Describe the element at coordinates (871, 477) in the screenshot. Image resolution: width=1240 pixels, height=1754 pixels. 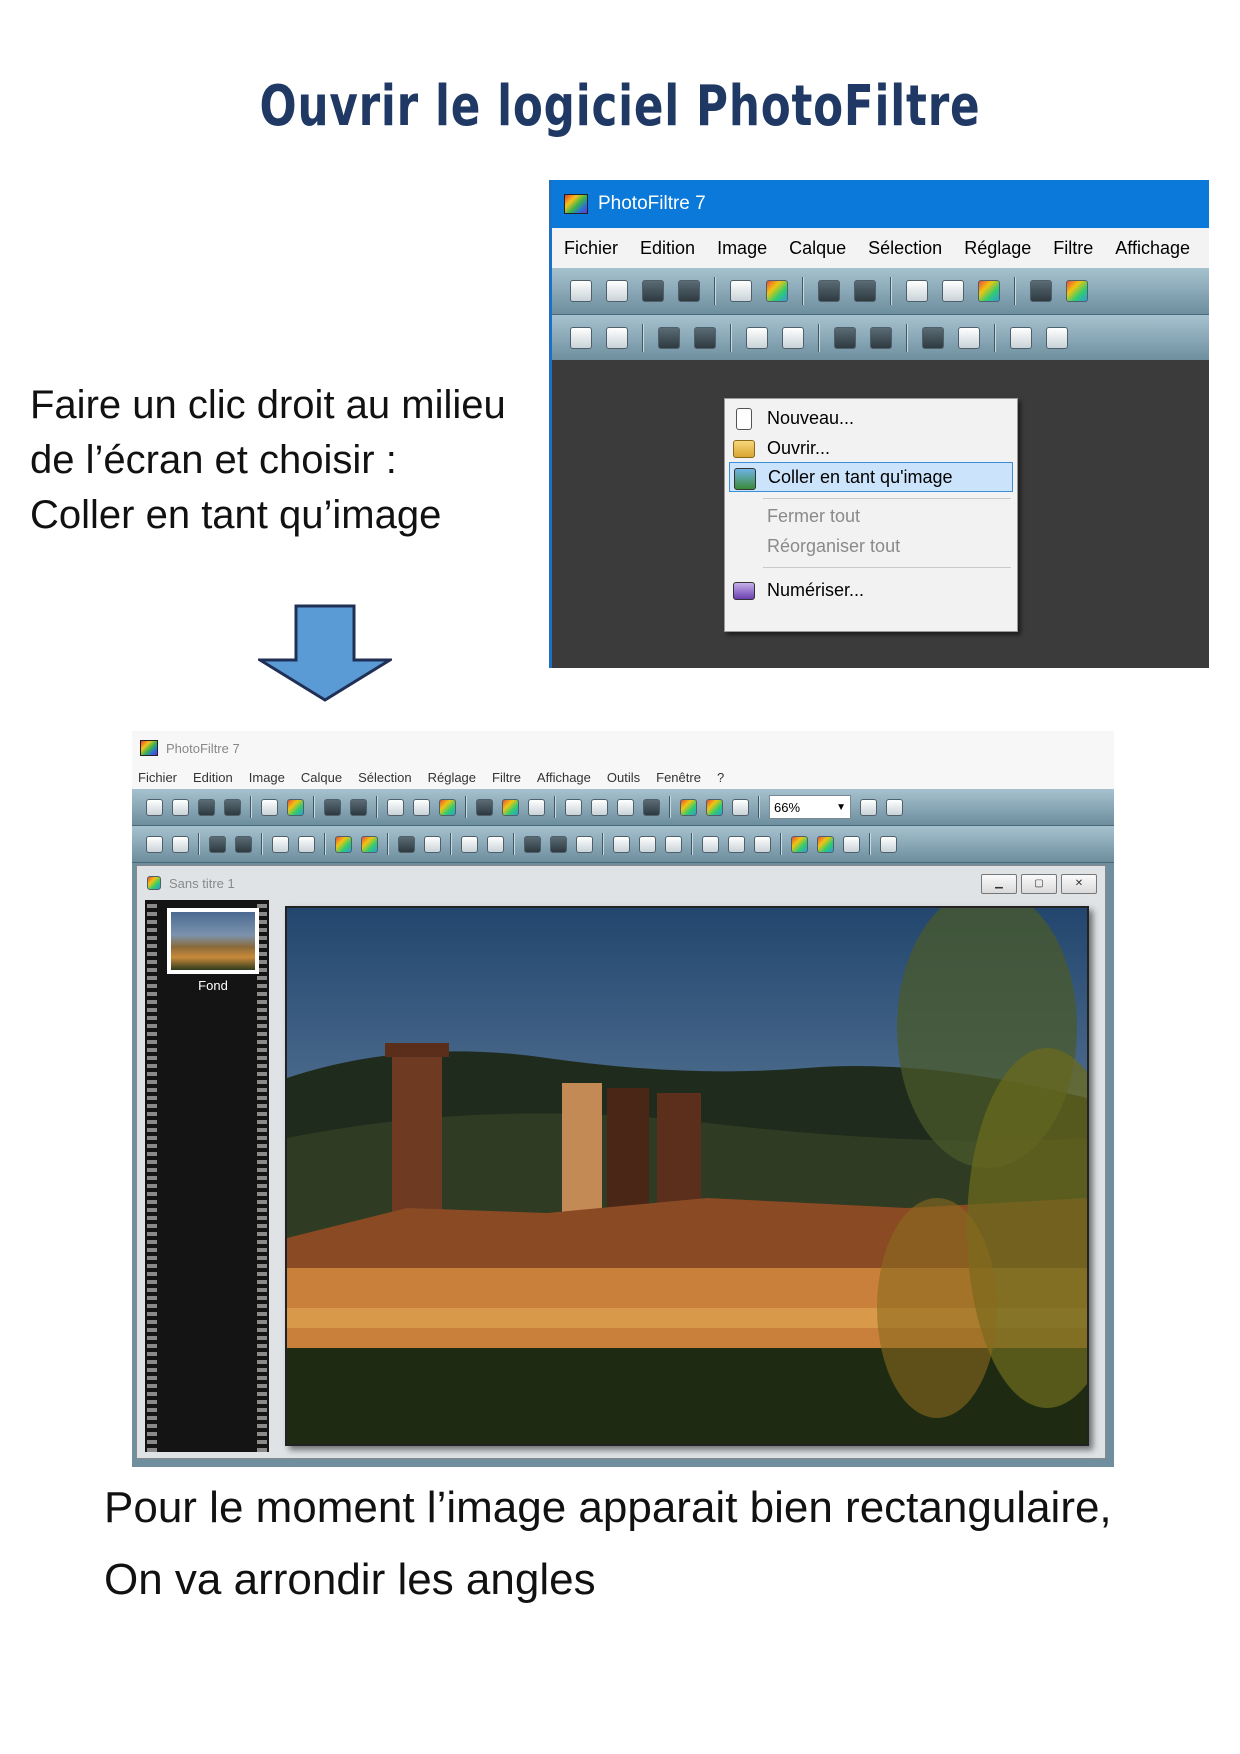
I see `context-item-coller-en-tant-qu-image: Coller en tant qu'image` at that location.